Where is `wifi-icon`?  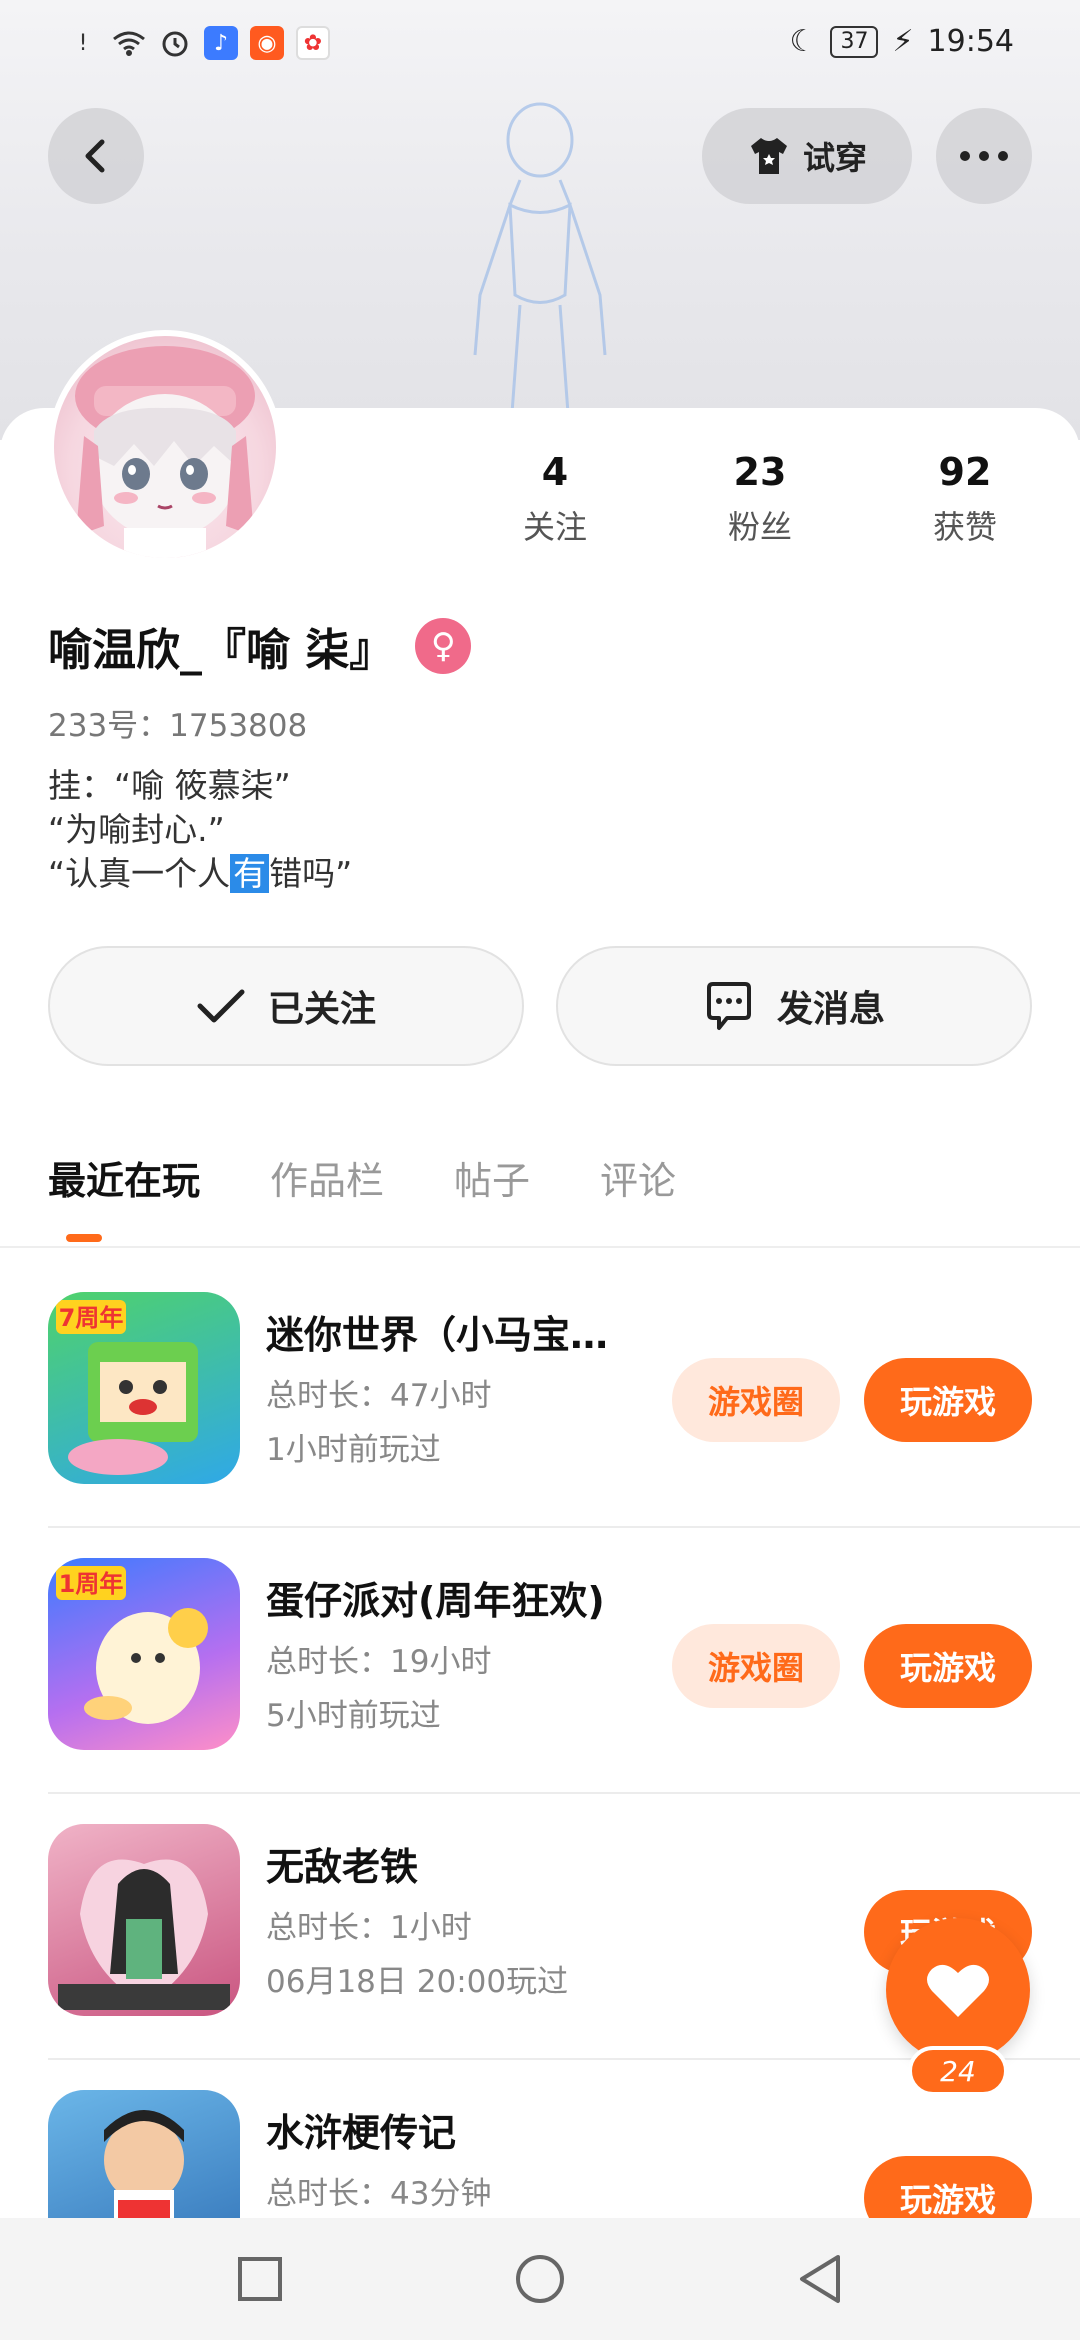
wifi-icon is located at coordinates (129, 43).